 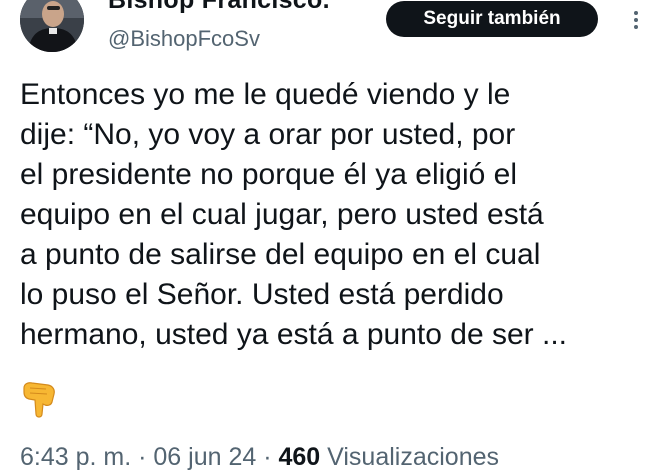 What do you see at coordinates (39, 400) in the screenshot?
I see `pointing-down-hand-icon` at bounding box center [39, 400].